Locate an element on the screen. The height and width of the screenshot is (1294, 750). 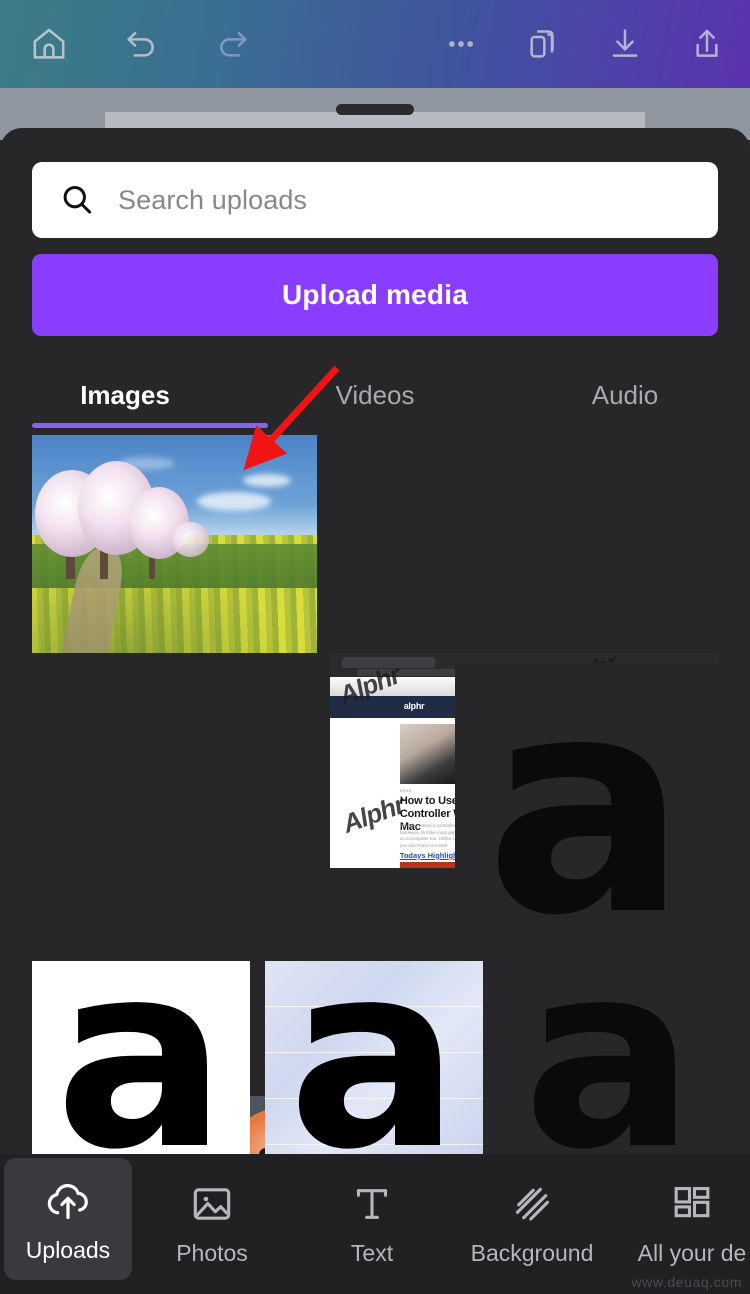
nav-label-all-your-designs: All your de is located at coordinates (692, 1252).